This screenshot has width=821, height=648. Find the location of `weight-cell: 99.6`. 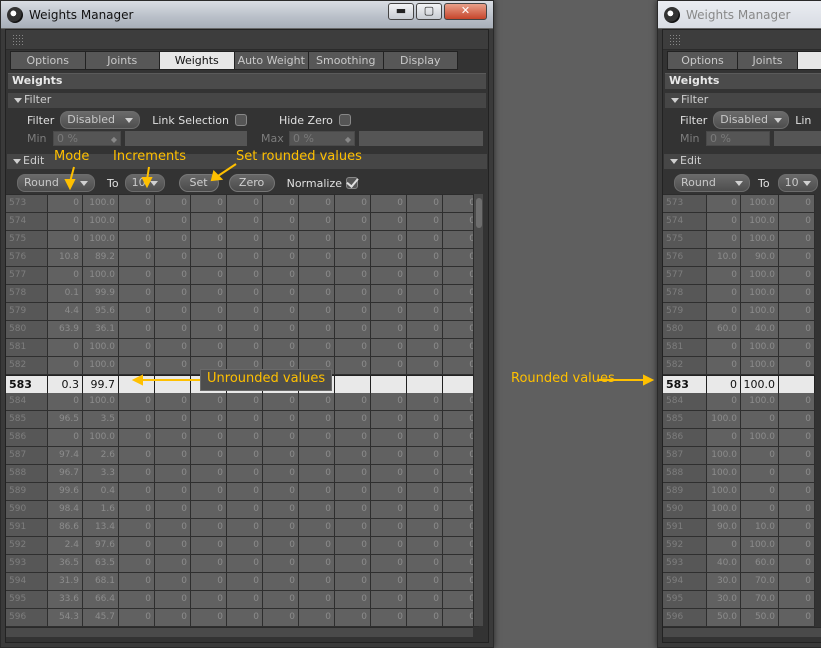

weight-cell: 99.6 is located at coordinates (65, 491).